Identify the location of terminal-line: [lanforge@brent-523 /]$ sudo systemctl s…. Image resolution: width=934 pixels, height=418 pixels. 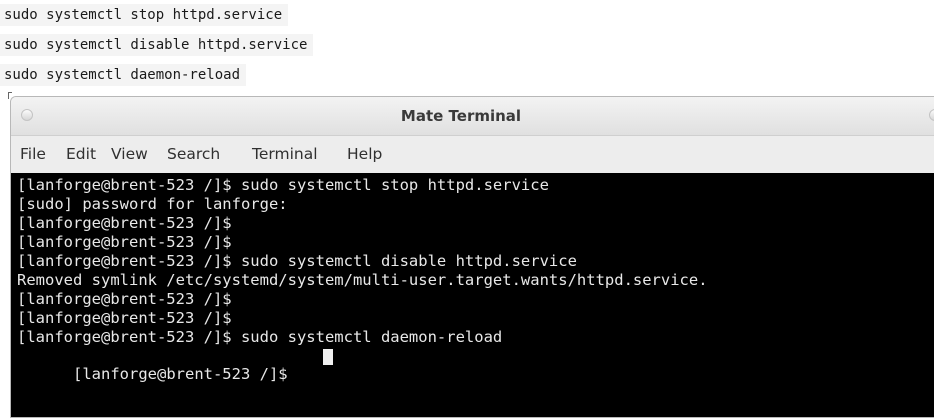
(283, 185).